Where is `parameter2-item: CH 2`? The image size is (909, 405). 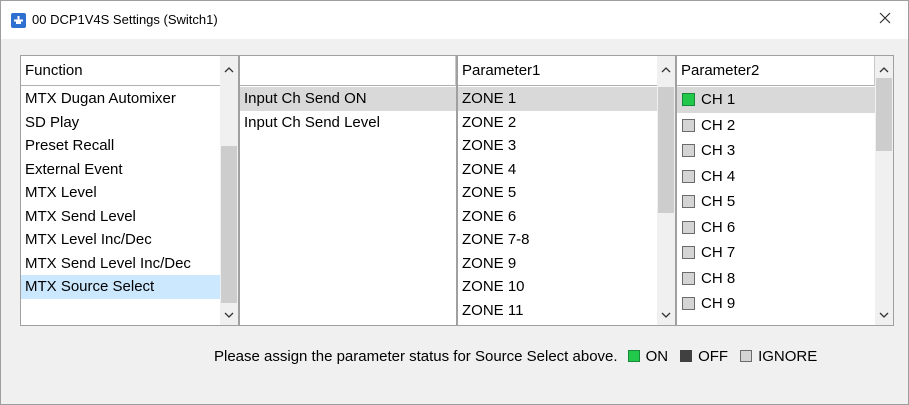 parameter2-item: CH 2 is located at coordinates (776, 126).